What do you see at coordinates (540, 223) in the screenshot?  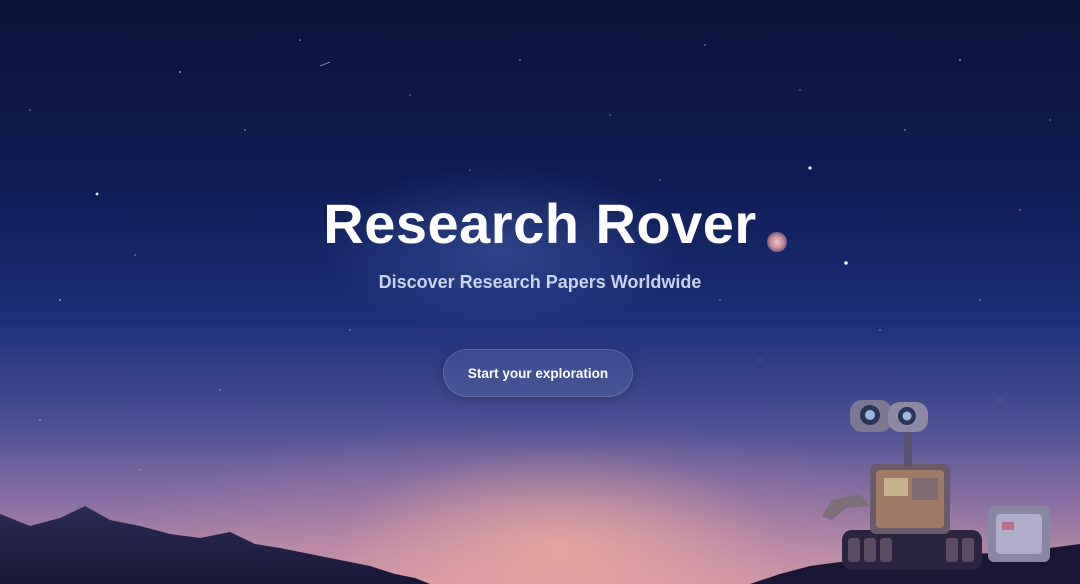 I see `page-title: Research Rover` at bounding box center [540, 223].